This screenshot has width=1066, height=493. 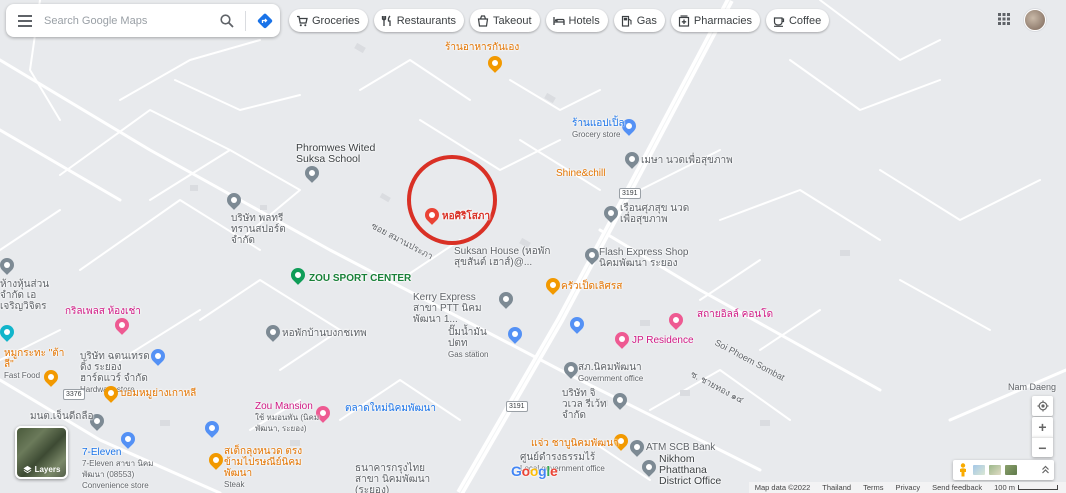 What do you see at coordinates (873, 487) in the screenshot?
I see `terms-link: Terms` at bounding box center [873, 487].